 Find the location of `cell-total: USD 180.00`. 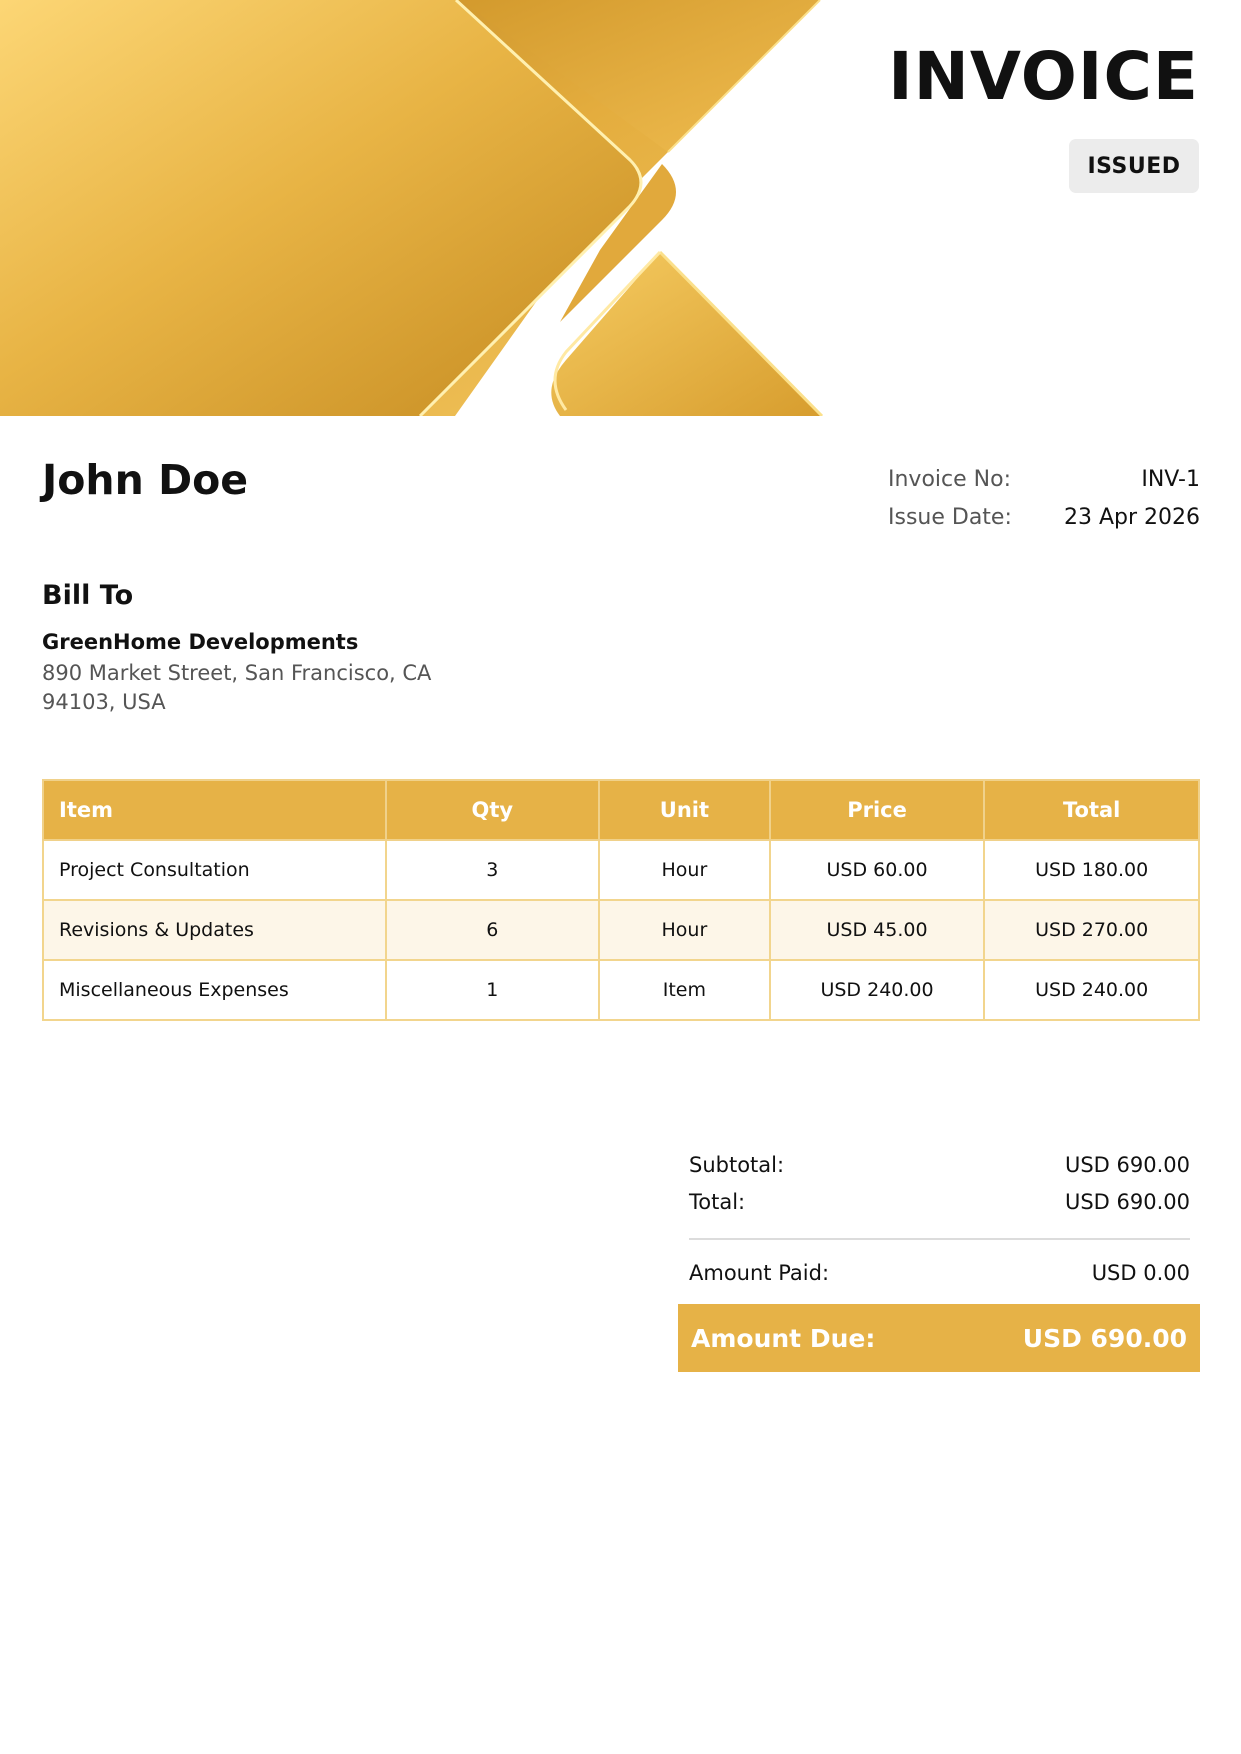

cell-total: USD 180.00 is located at coordinates (1091, 870).